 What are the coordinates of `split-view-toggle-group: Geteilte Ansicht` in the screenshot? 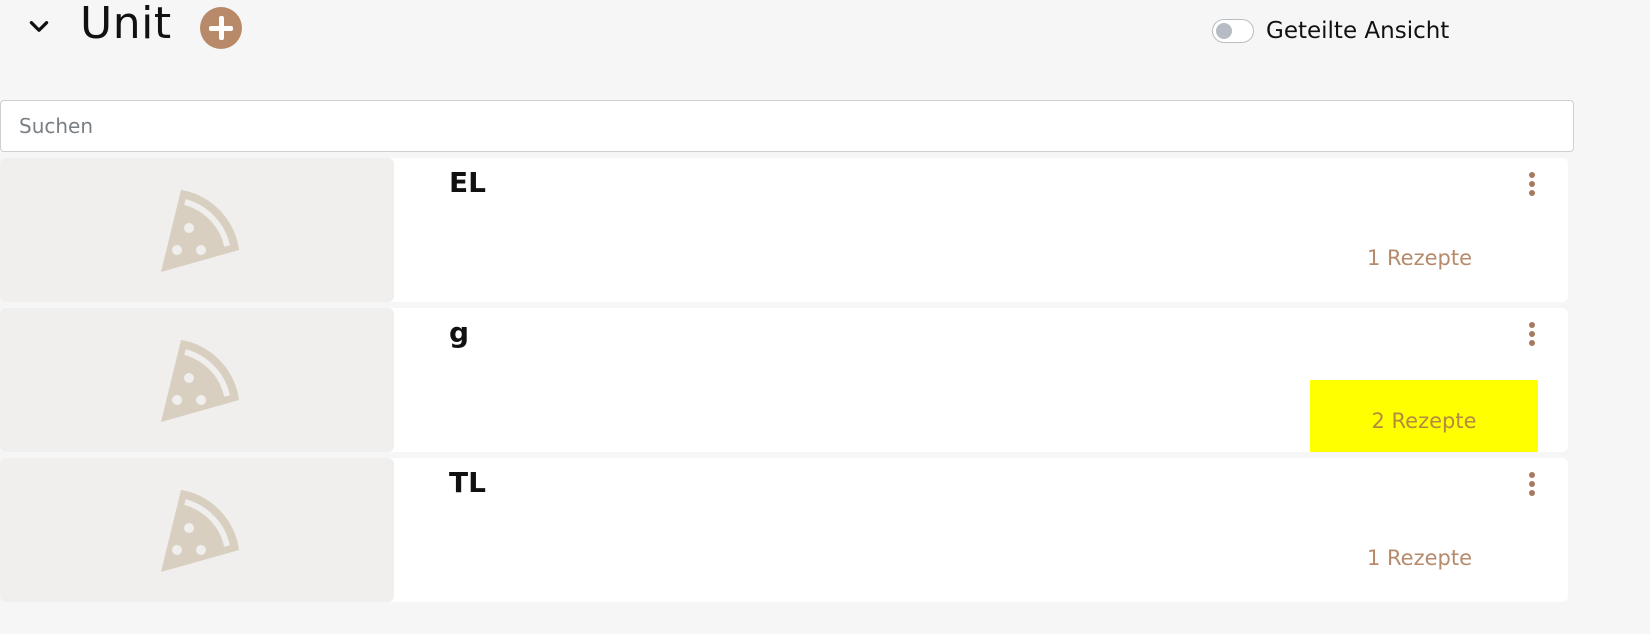 It's located at (1330, 31).